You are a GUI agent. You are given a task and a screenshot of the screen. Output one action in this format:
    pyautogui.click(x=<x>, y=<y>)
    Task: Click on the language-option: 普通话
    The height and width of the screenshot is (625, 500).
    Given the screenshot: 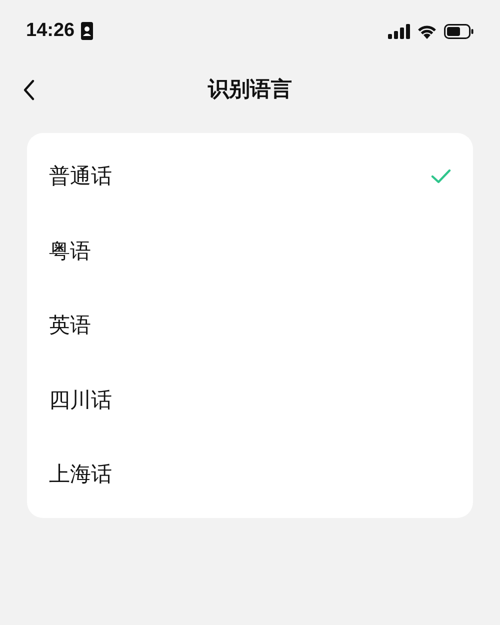 What is the action you would take?
    pyautogui.click(x=250, y=176)
    